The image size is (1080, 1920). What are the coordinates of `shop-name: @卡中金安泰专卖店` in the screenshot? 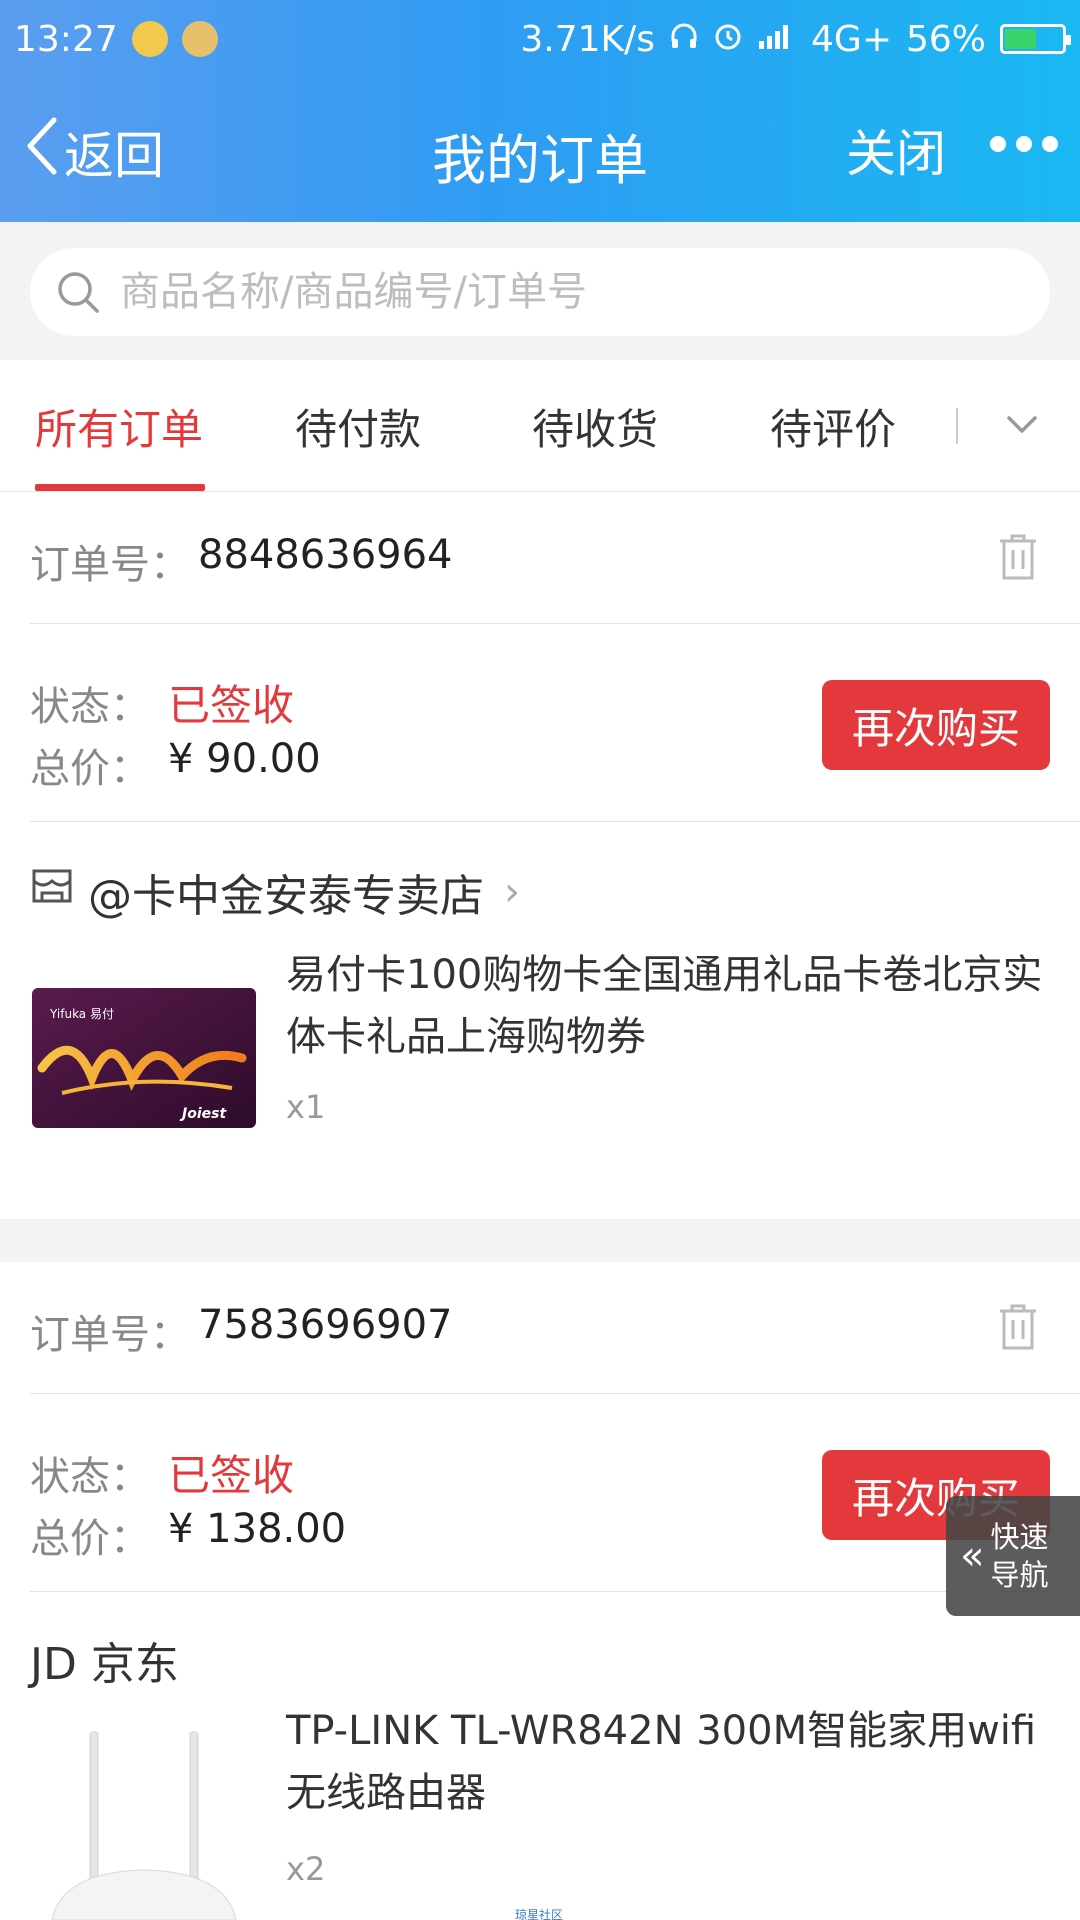 It's located at (286, 896).